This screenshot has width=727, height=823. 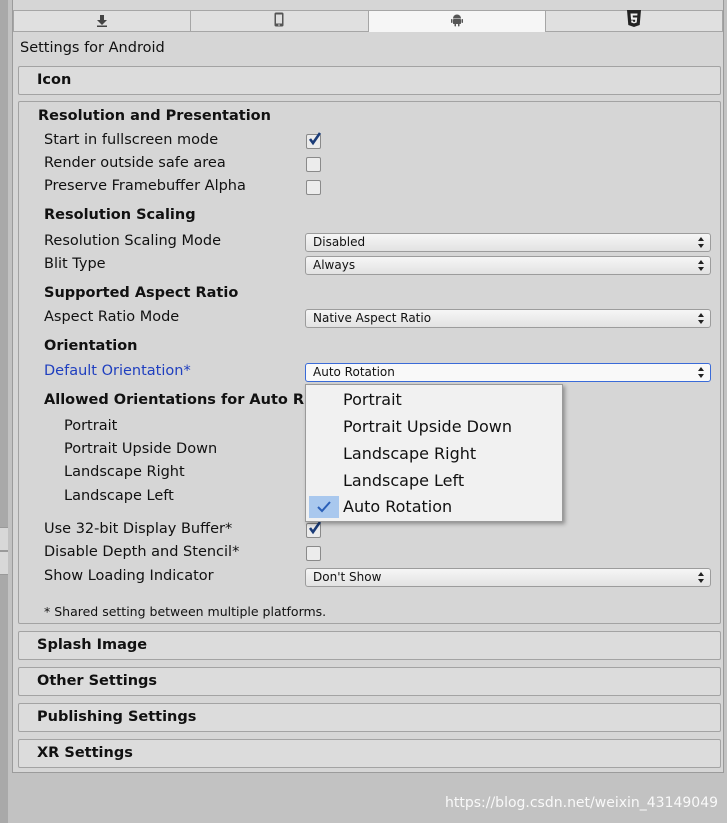 I want to click on allowed-landscape-left-label: Landscape Left, so click(x=119, y=496).